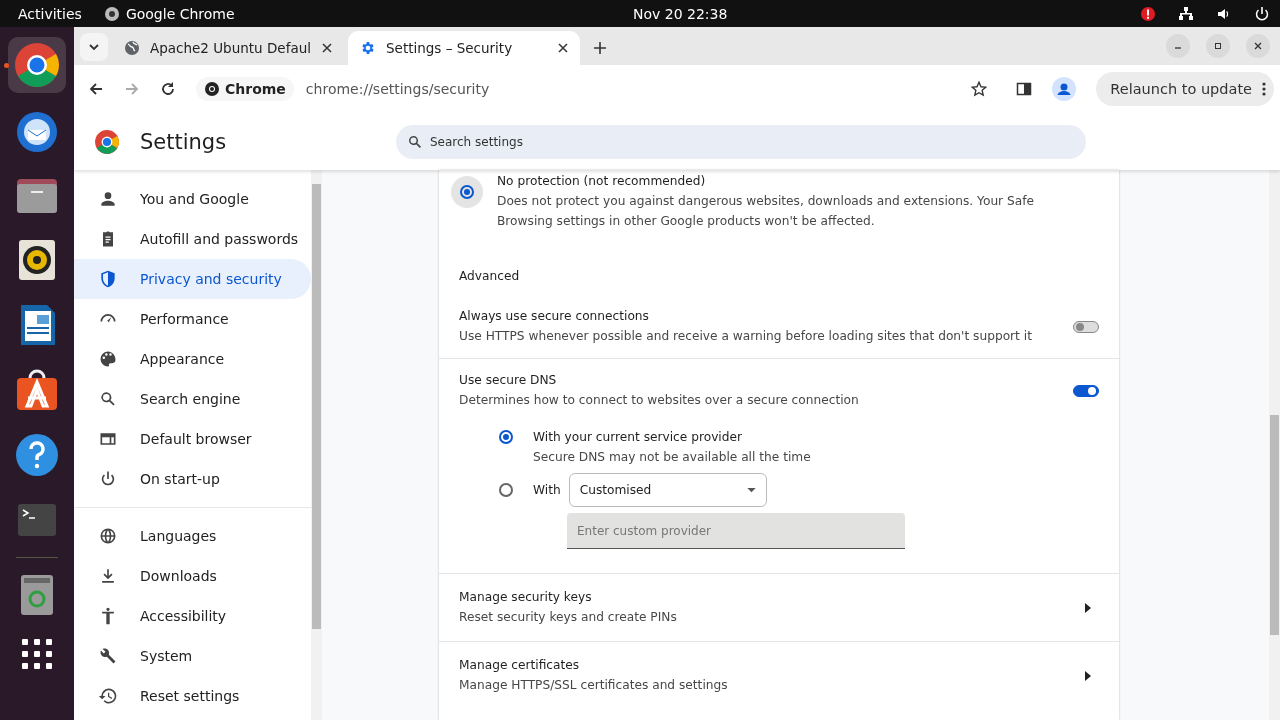 The image size is (1280, 720). Describe the element at coordinates (1186, 13) in the screenshot. I see `network-icon` at that location.